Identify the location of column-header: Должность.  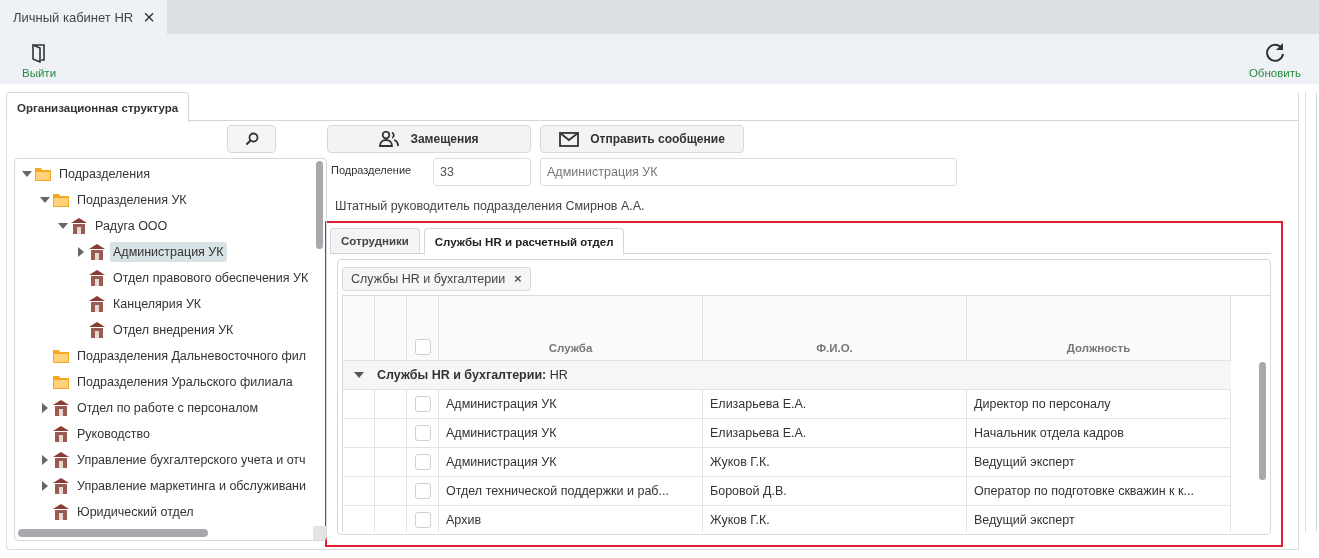
(1099, 328).